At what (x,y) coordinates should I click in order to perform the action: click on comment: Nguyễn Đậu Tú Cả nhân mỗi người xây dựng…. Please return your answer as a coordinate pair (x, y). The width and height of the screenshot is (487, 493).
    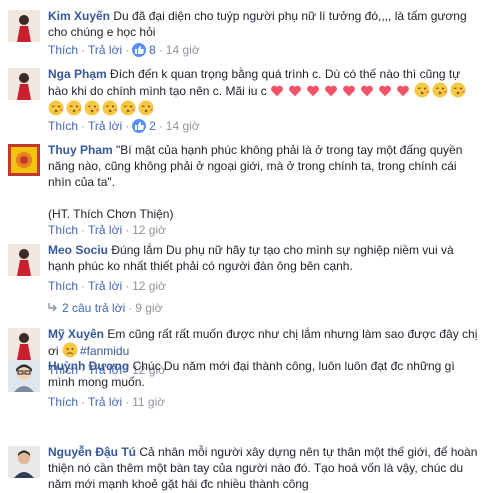
    Looking at the image, I should click on (243, 468).